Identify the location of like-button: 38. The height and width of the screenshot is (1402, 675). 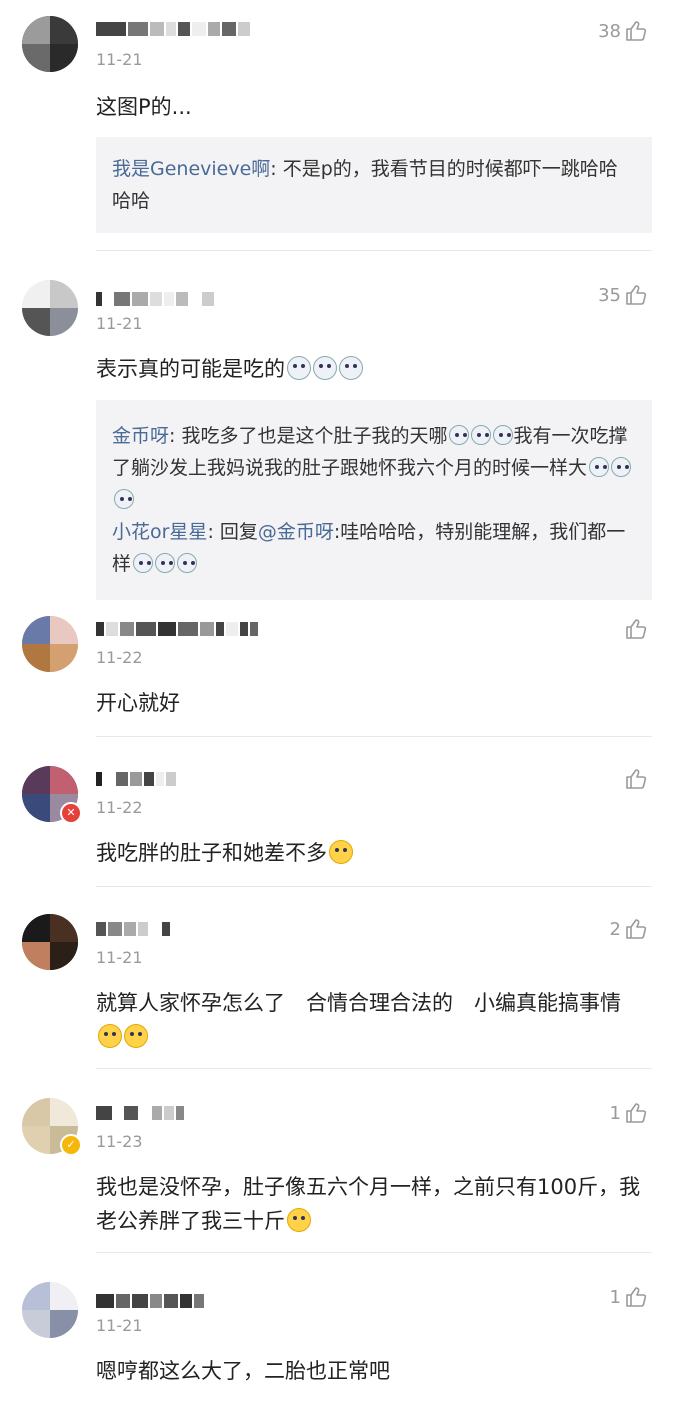
(622, 31).